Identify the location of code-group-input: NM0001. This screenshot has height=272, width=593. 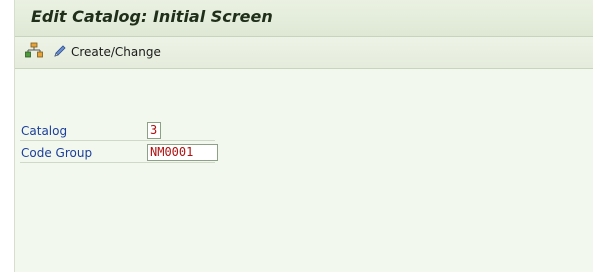
(182, 152).